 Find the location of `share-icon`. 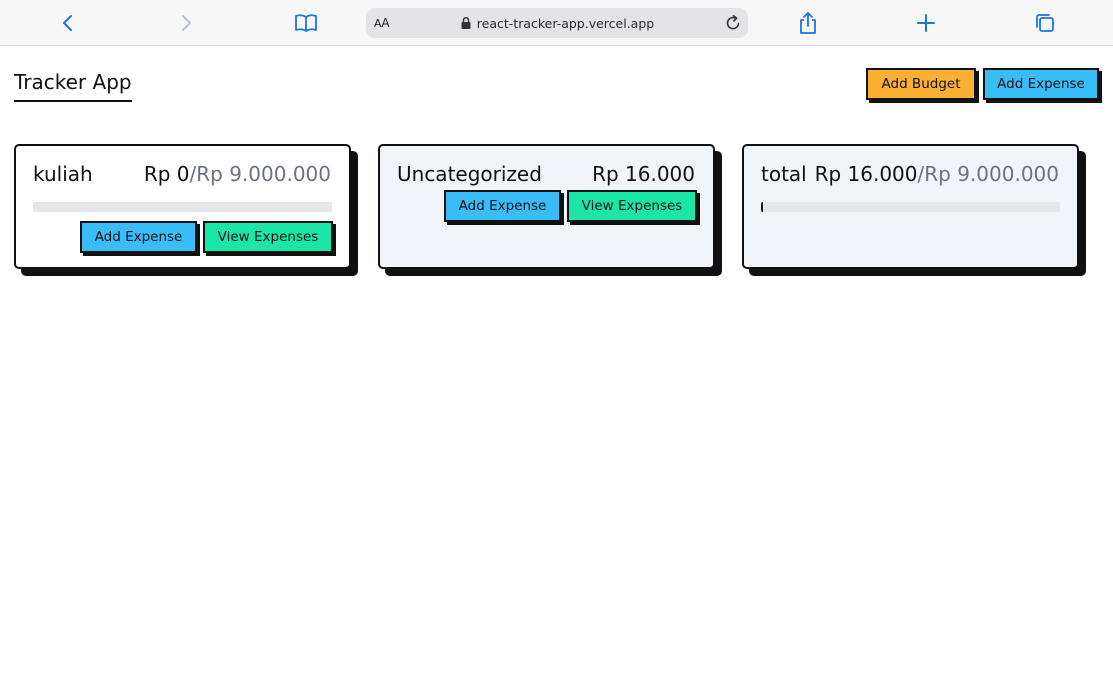

share-icon is located at coordinates (808, 23).